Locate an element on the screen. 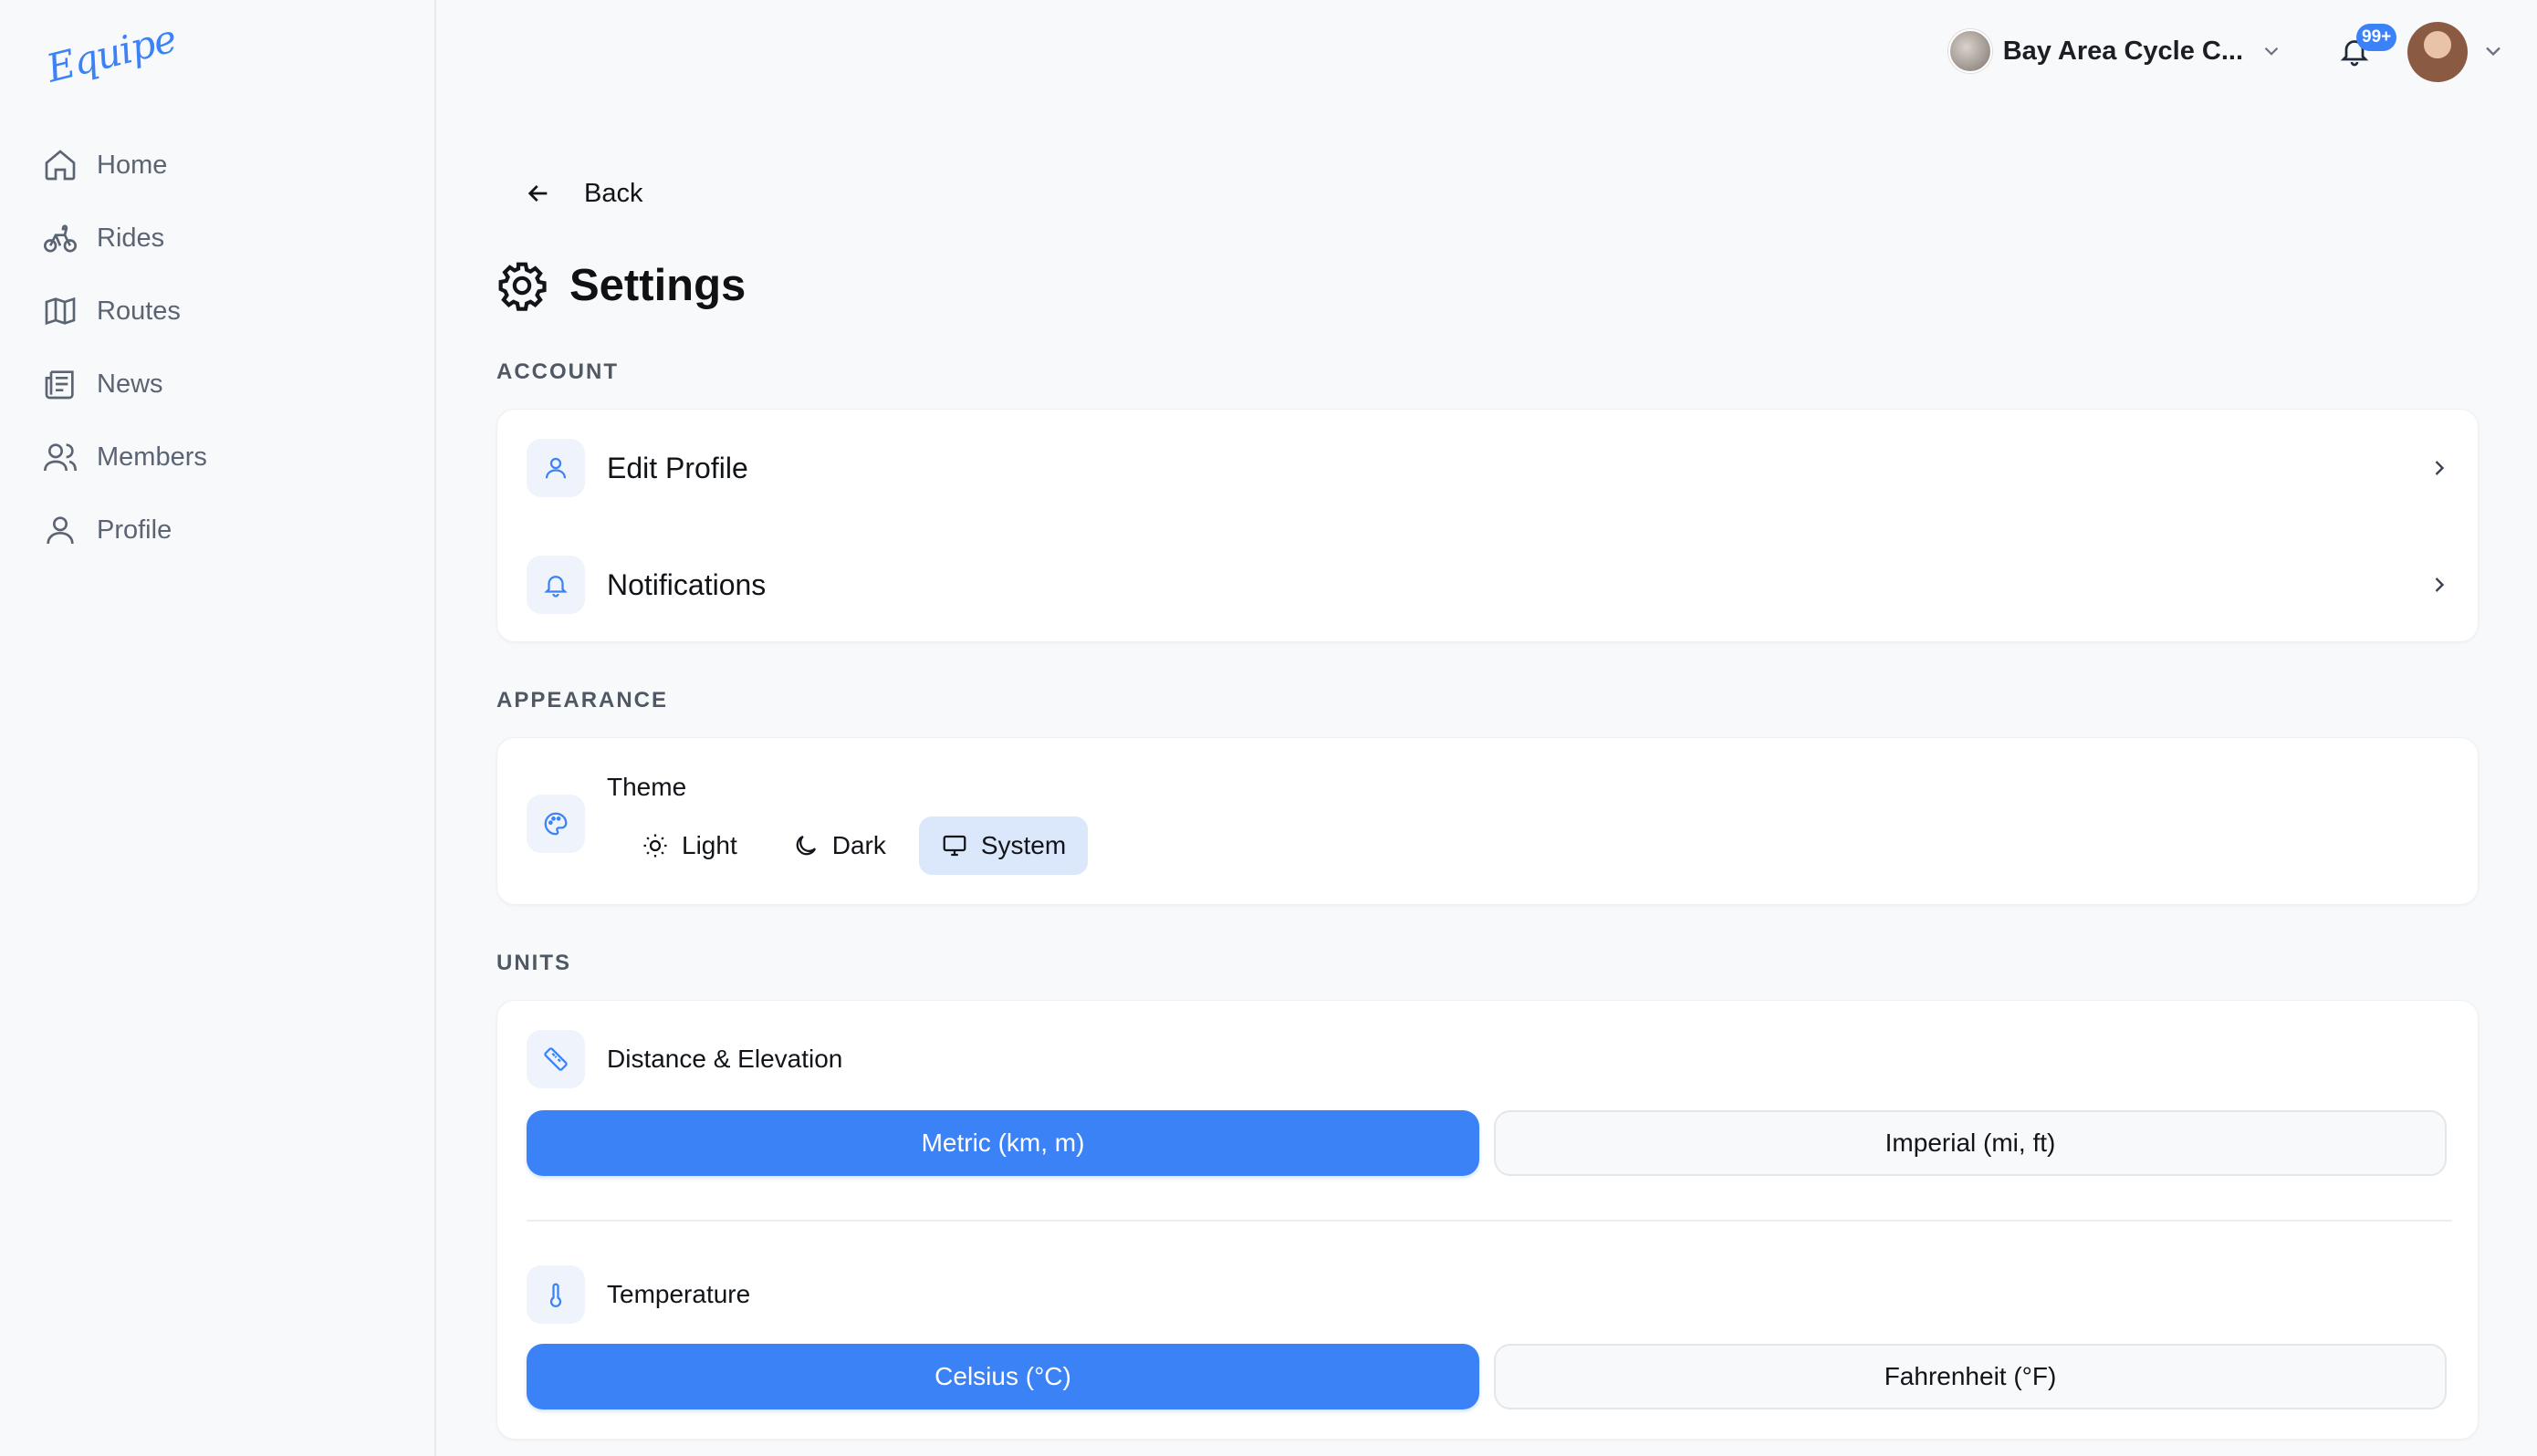 Image resolution: width=2537 pixels, height=1456 pixels. temperature-label: Temperature is located at coordinates (679, 1294).